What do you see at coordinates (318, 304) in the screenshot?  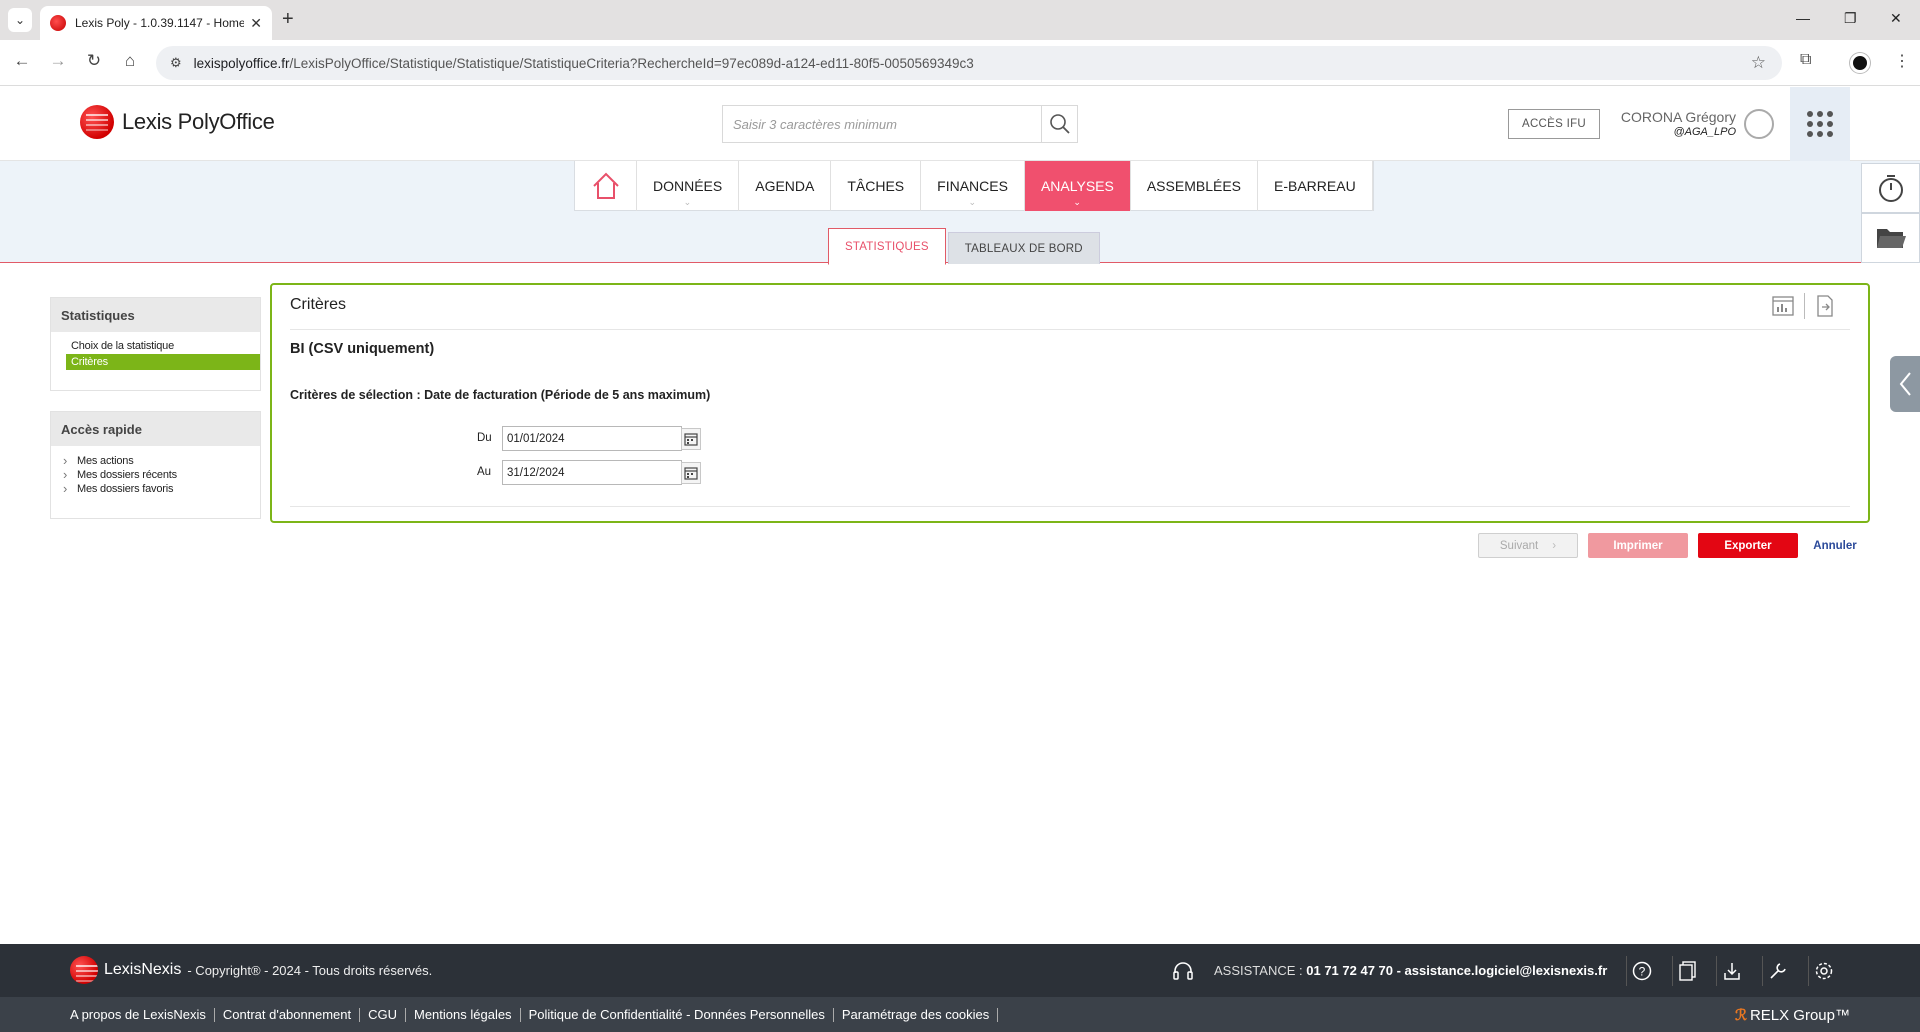 I see `card-title: Critères` at bounding box center [318, 304].